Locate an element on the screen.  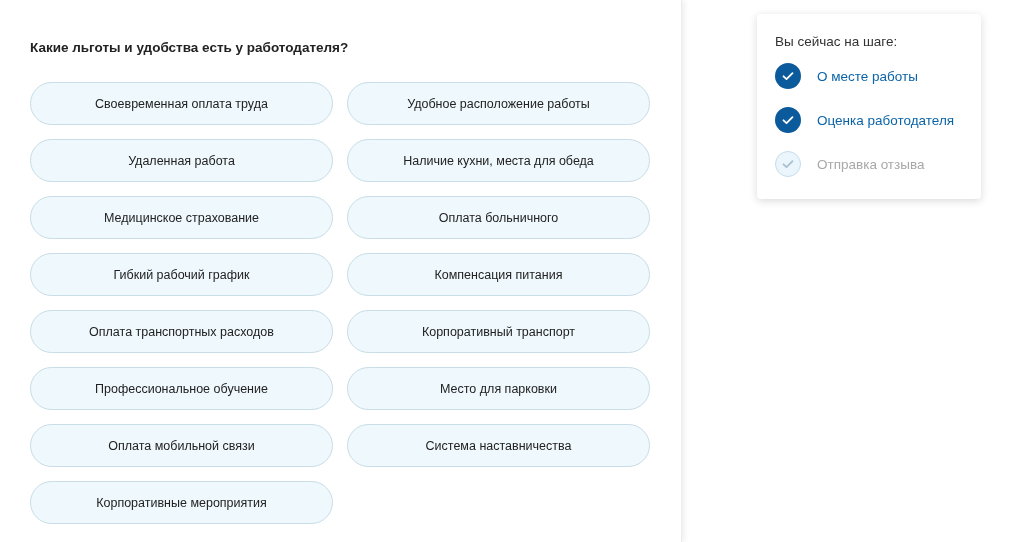
benefit-option: Оплата больничного is located at coordinates (498, 217).